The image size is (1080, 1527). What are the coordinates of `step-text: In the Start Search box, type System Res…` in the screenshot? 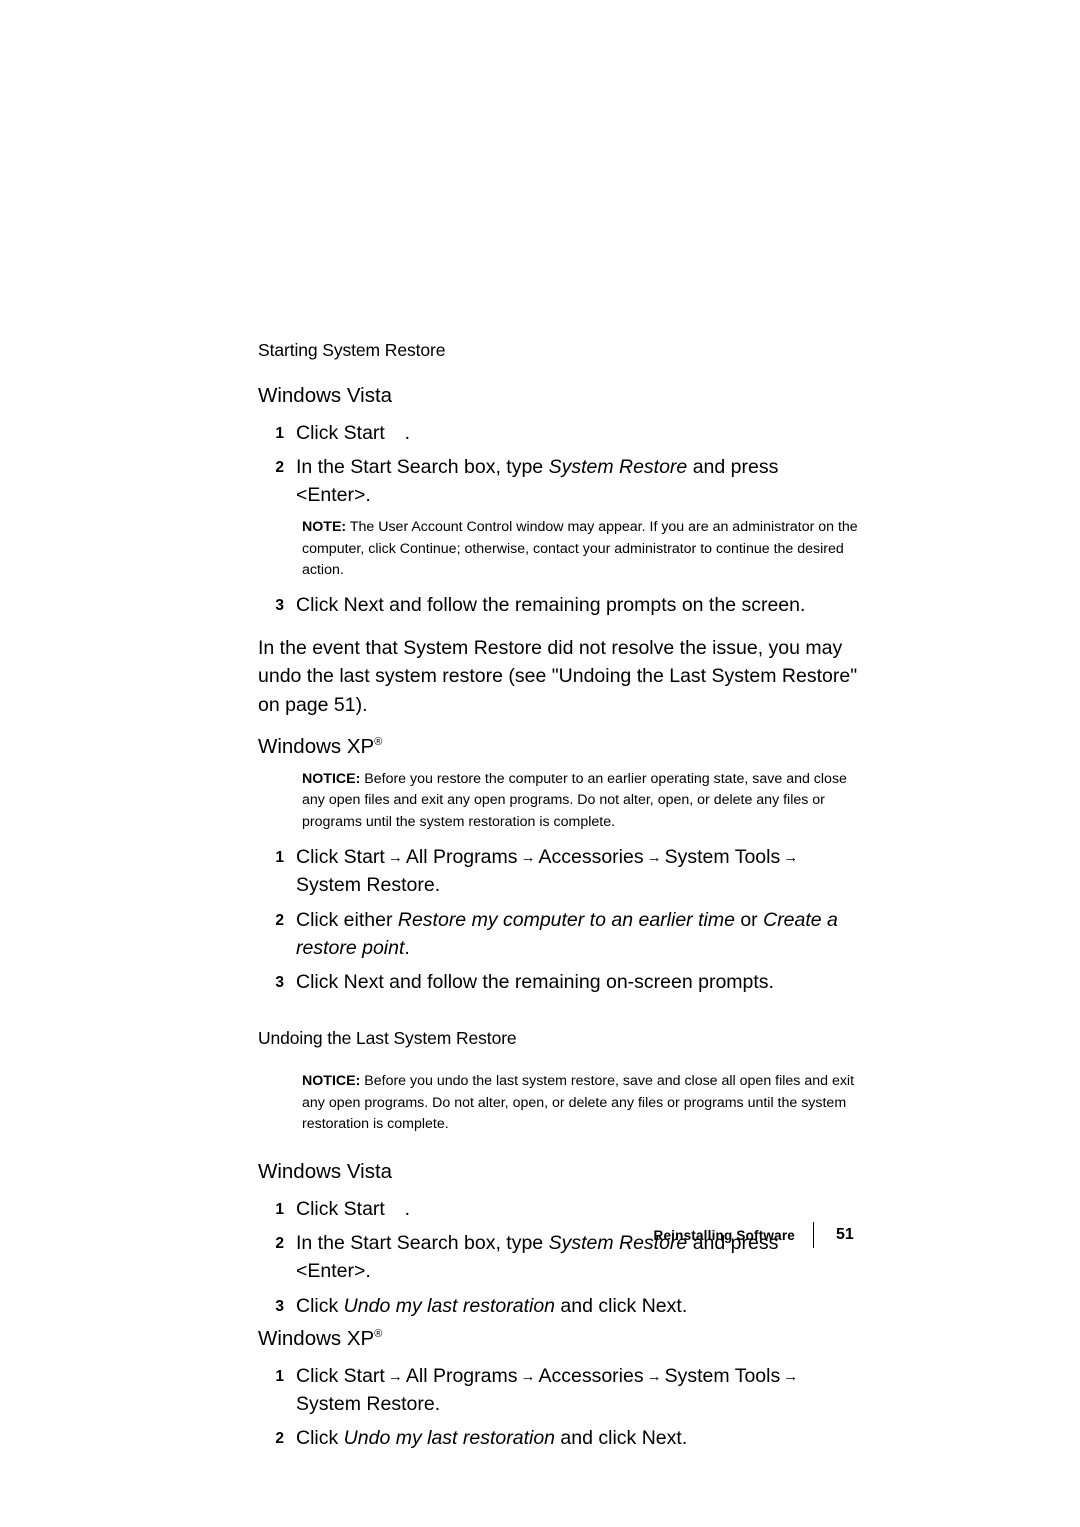 It's located at (577, 481).